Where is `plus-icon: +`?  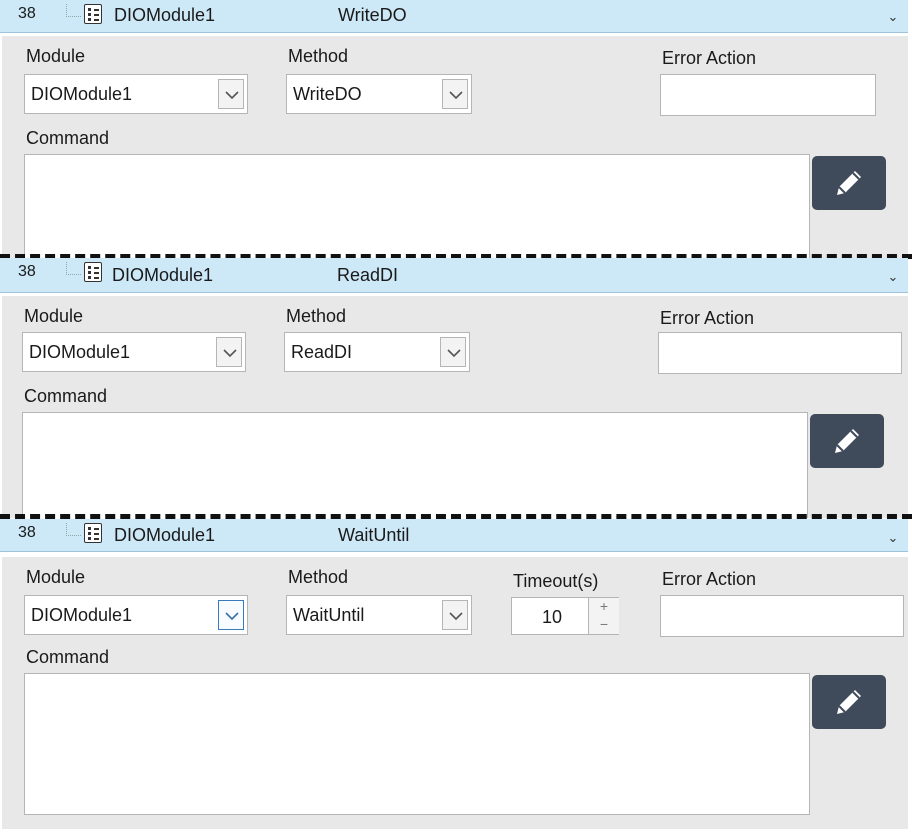 plus-icon: + is located at coordinates (603, 607).